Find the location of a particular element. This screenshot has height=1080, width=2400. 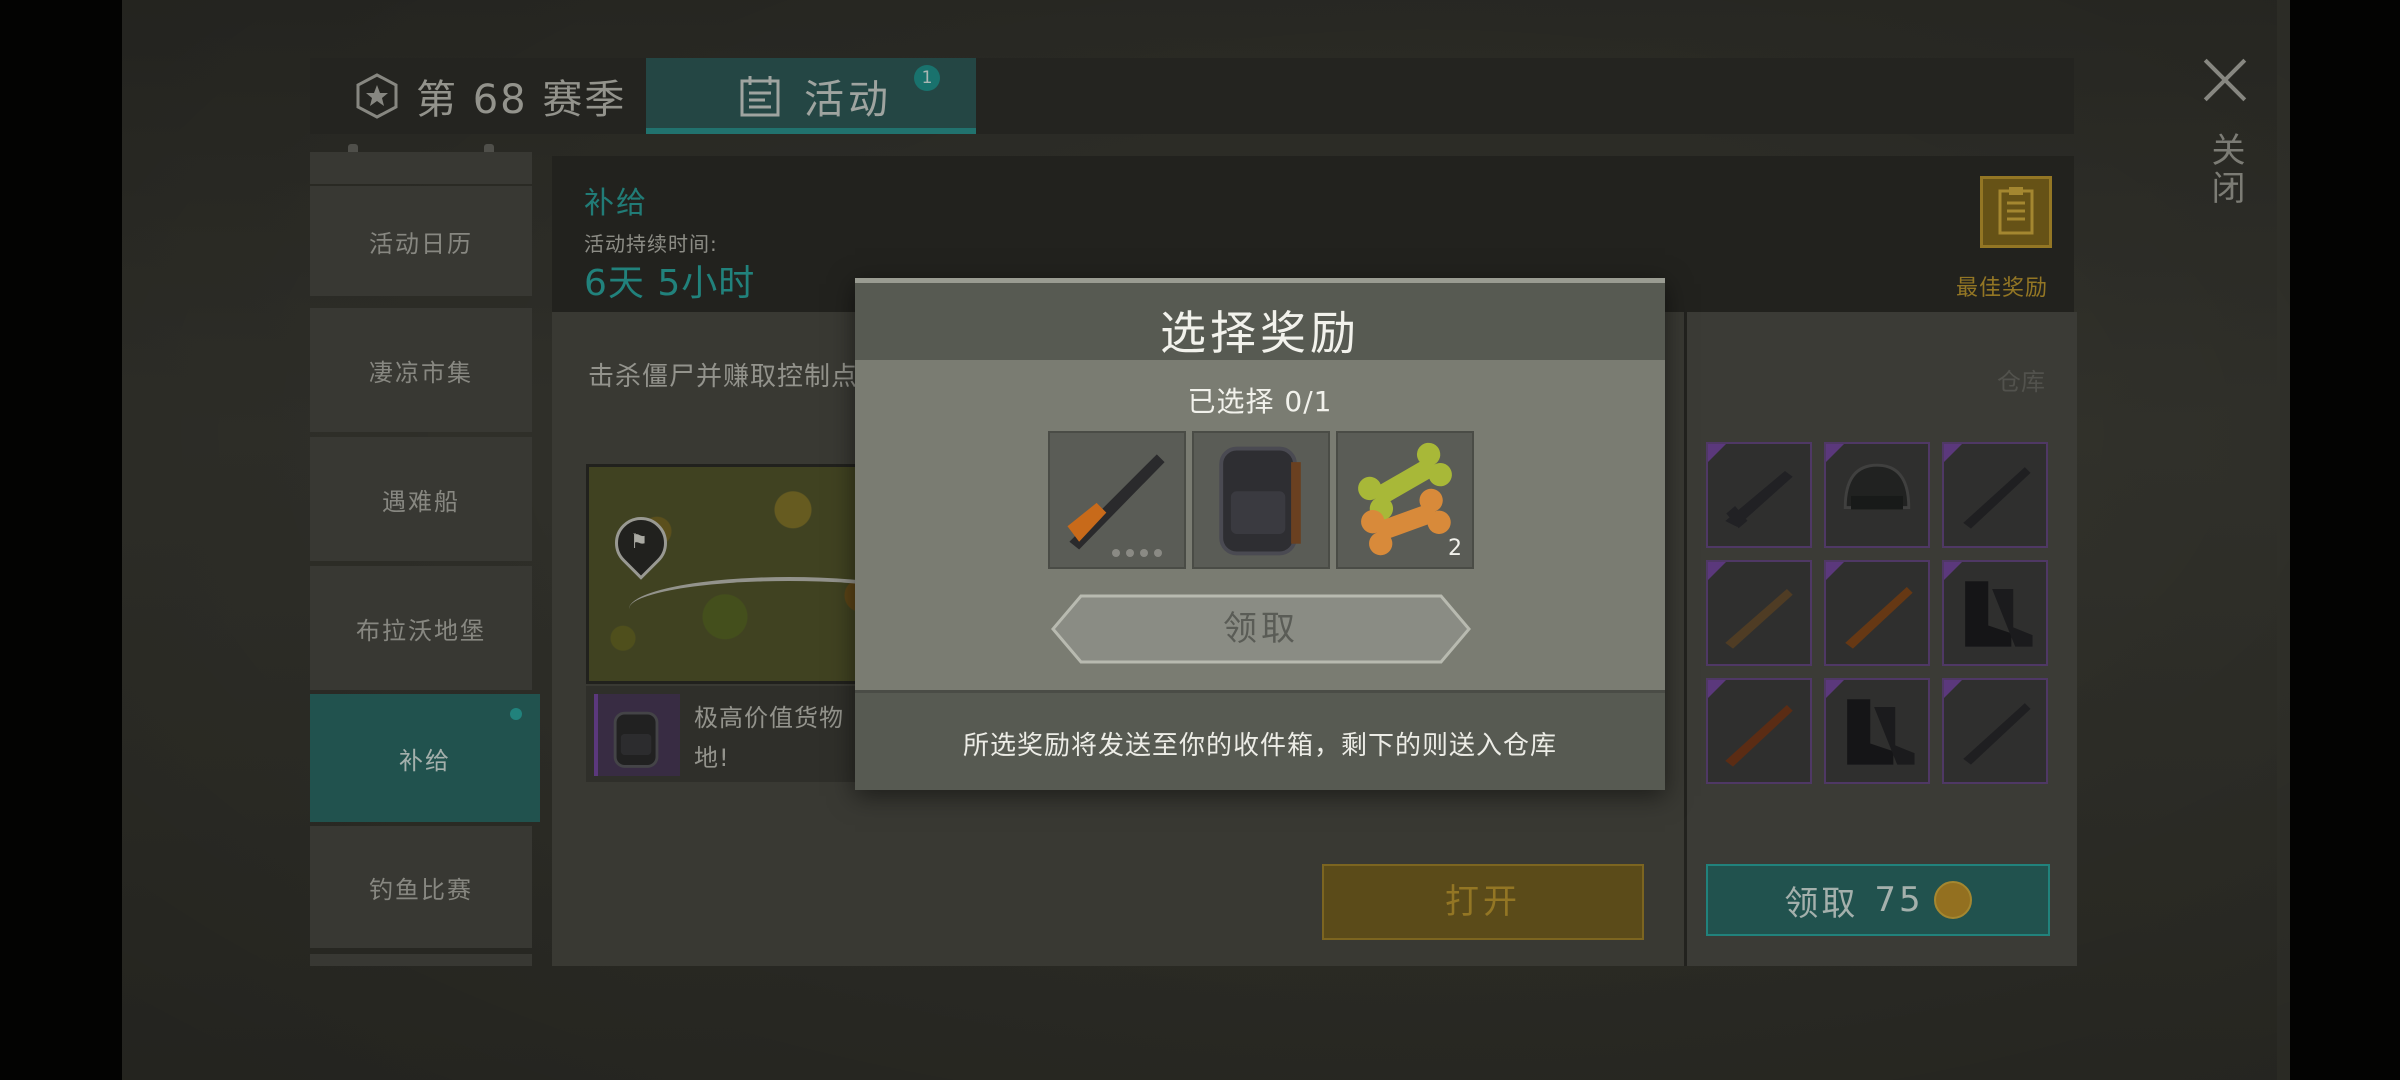

reward-option-rifle is located at coordinates (1117, 500).